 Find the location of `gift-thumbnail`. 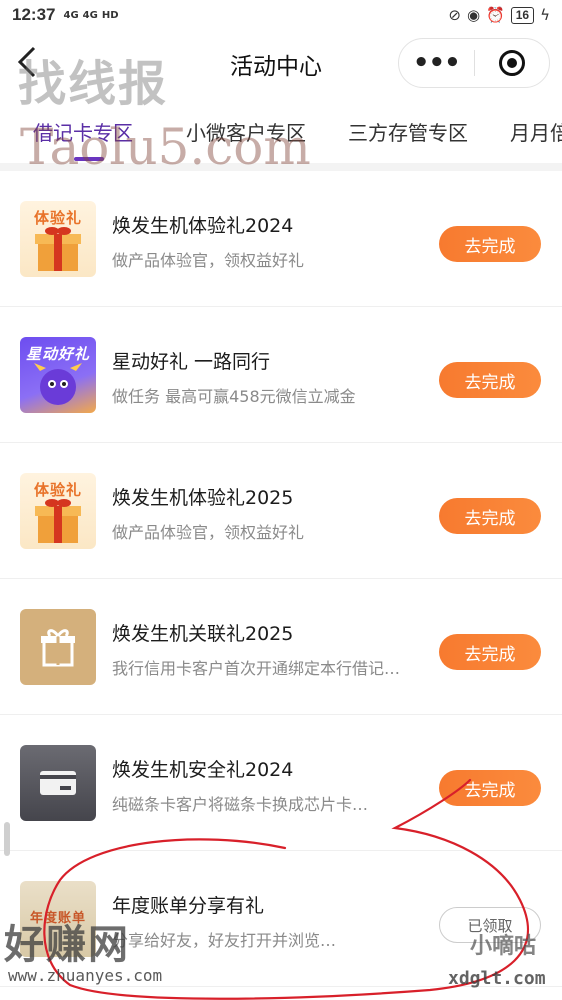

gift-thumbnail is located at coordinates (58, 647).